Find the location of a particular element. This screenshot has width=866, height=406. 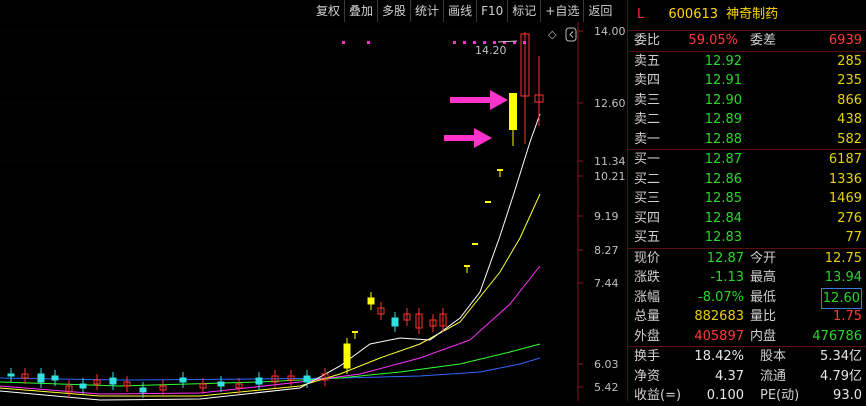

fuquan-button: 复权 is located at coordinates (328, 11).